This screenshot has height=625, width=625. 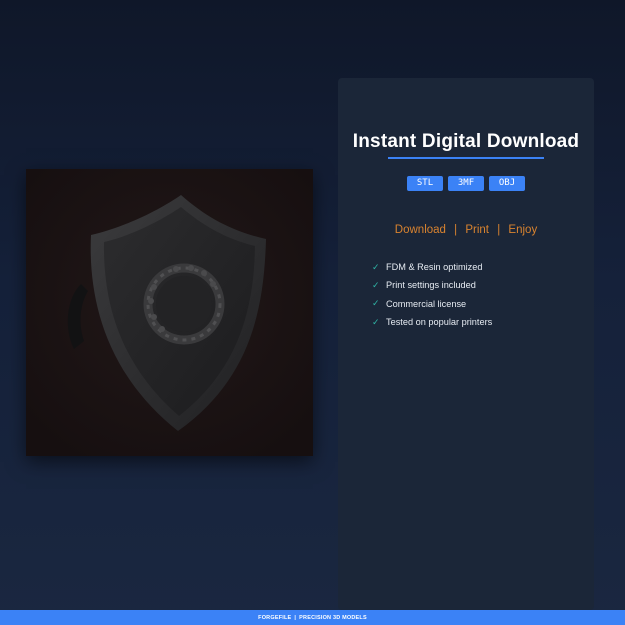 I want to click on action-download: Download, so click(x=420, y=230).